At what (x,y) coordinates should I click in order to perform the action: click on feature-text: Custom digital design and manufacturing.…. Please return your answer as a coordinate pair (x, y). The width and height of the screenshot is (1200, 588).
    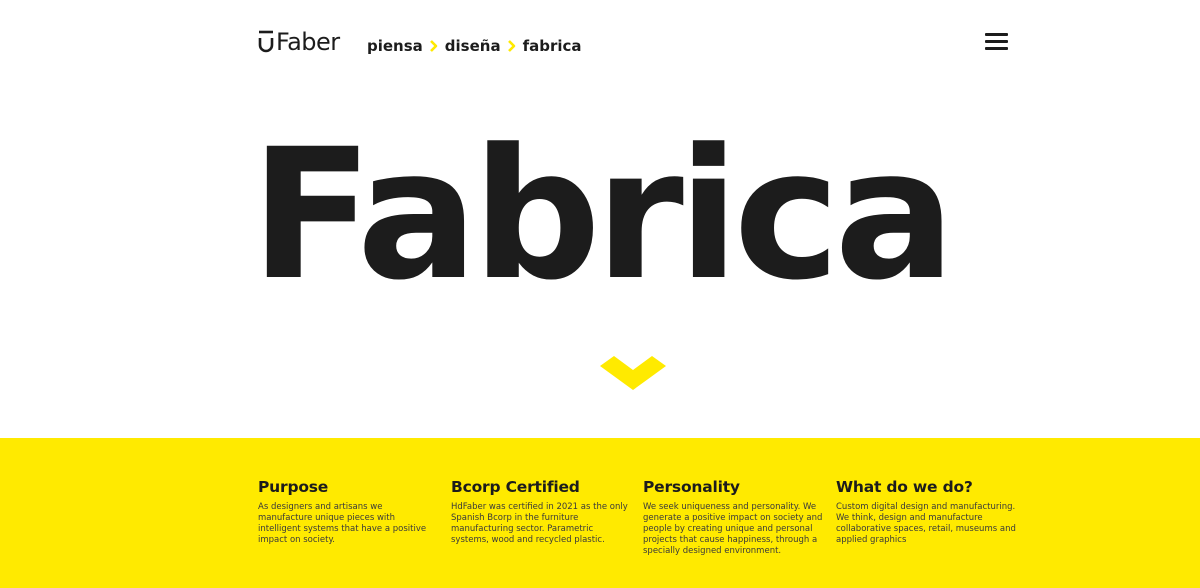
    Looking at the image, I should click on (926, 523).